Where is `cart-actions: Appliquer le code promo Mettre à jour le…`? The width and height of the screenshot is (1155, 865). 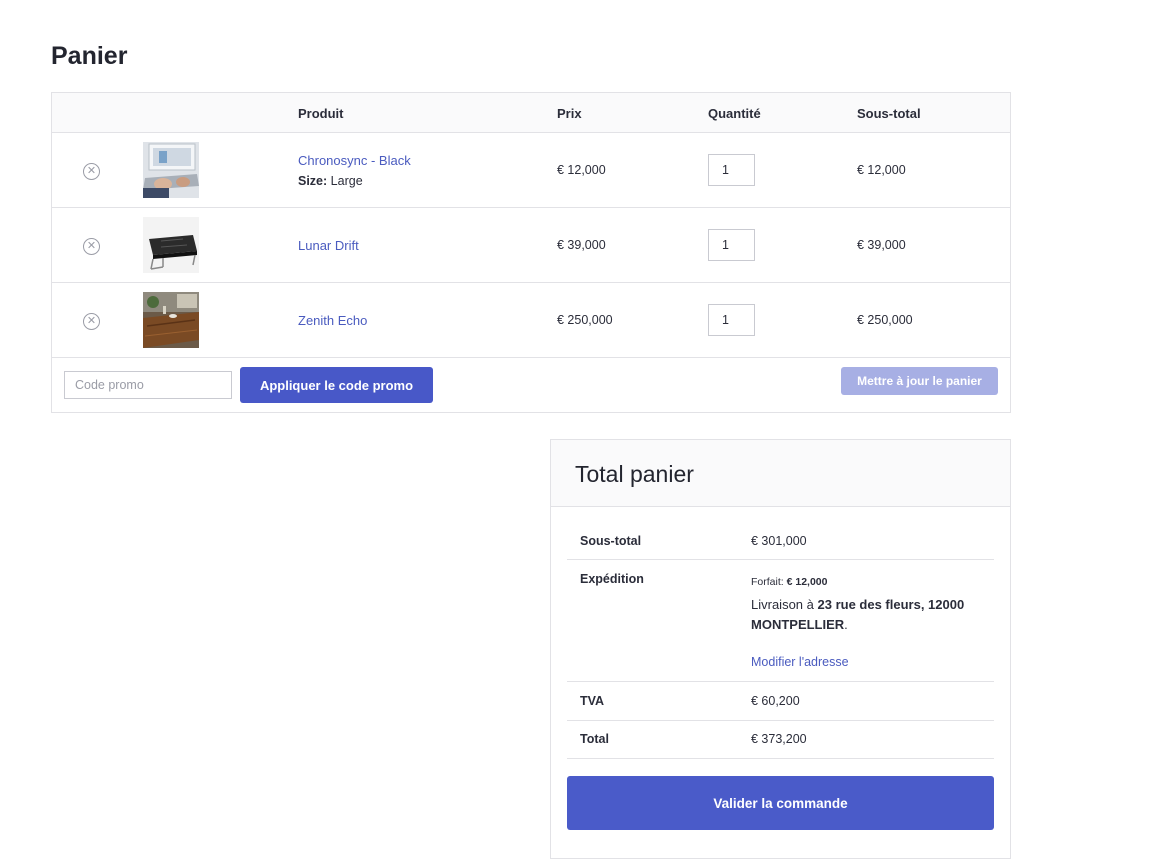
cart-actions: Appliquer le code promo Mettre à jour le… is located at coordinates (531, 385).